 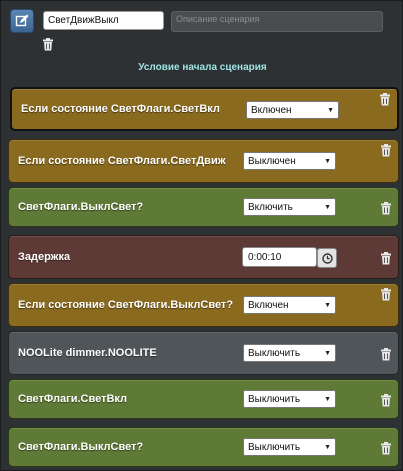 I want to click on time-picker-button, so click(x=327, y=258).